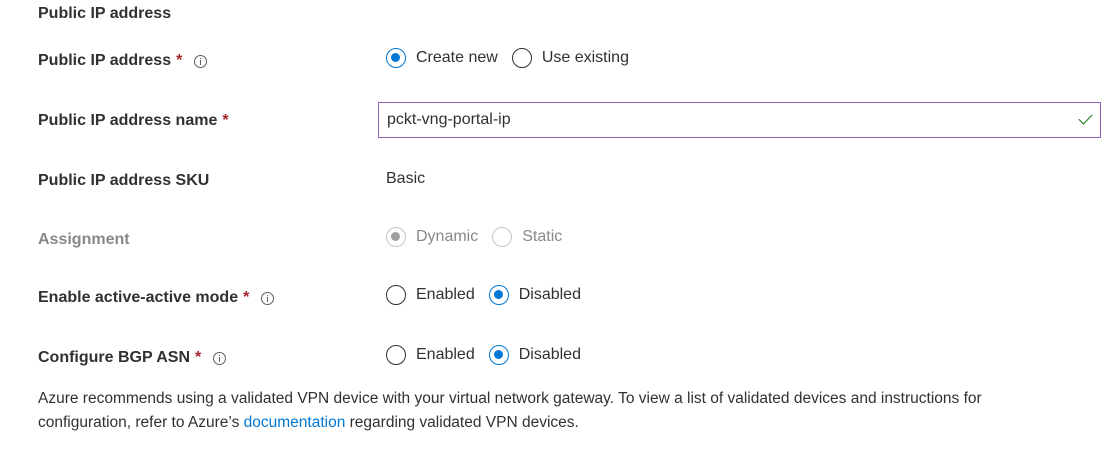 Image resolution: width=1104 pixels, height=459 pixels. Describe the element at coordinates (105, 13) in the screenshot. I see `section-title: Public IP address` at that location.